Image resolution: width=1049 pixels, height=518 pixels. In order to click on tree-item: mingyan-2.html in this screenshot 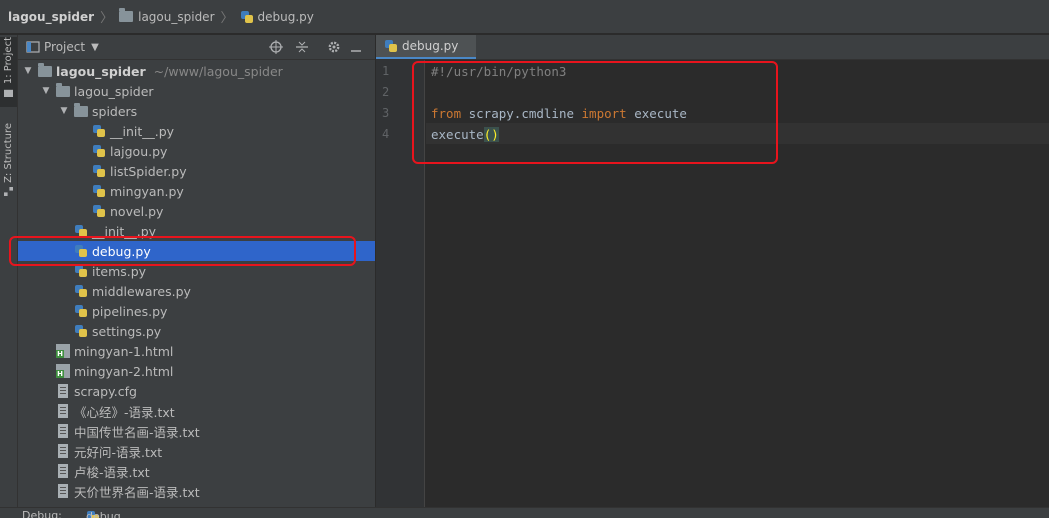, I will do `click(196, 371)`.